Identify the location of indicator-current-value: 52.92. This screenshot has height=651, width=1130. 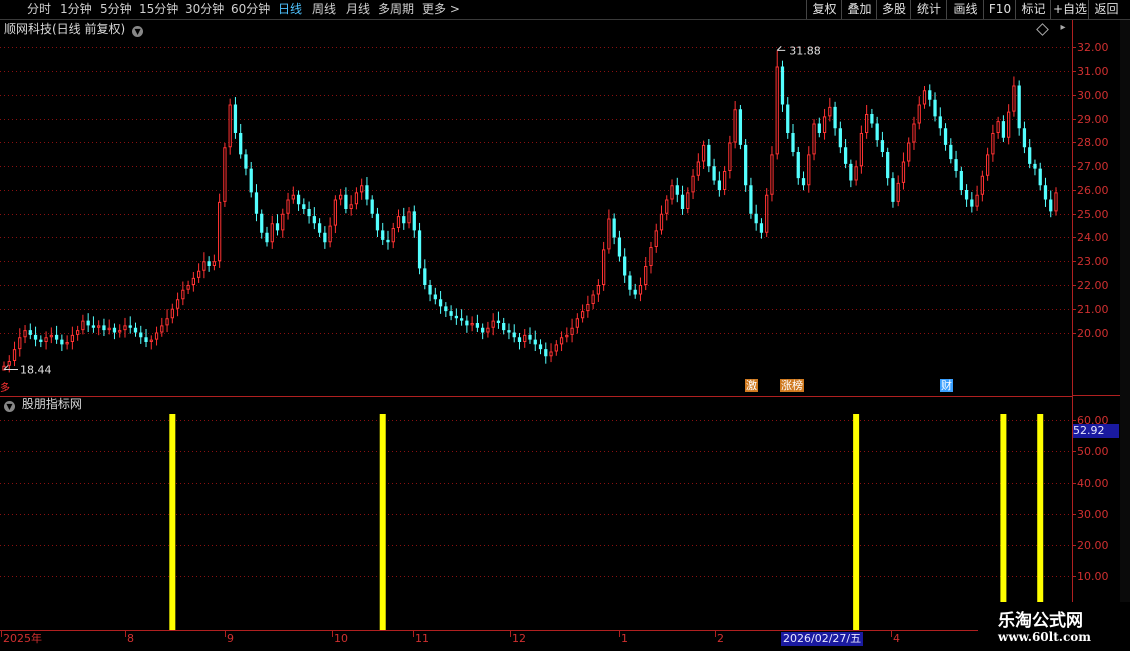
(1096, 431).